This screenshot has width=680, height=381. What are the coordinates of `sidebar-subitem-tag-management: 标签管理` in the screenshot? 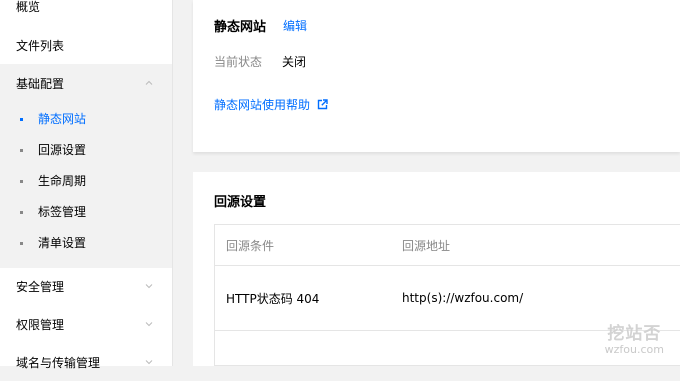 It's located at (86, 211).